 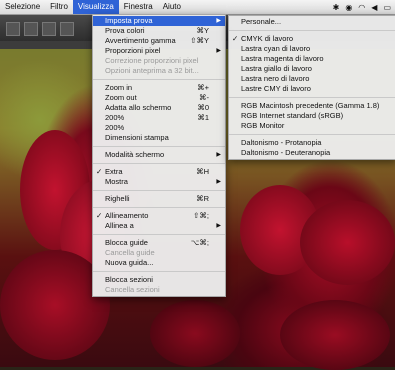 I want to click on menu-item-label: Extra, so click(x=114, y=171).